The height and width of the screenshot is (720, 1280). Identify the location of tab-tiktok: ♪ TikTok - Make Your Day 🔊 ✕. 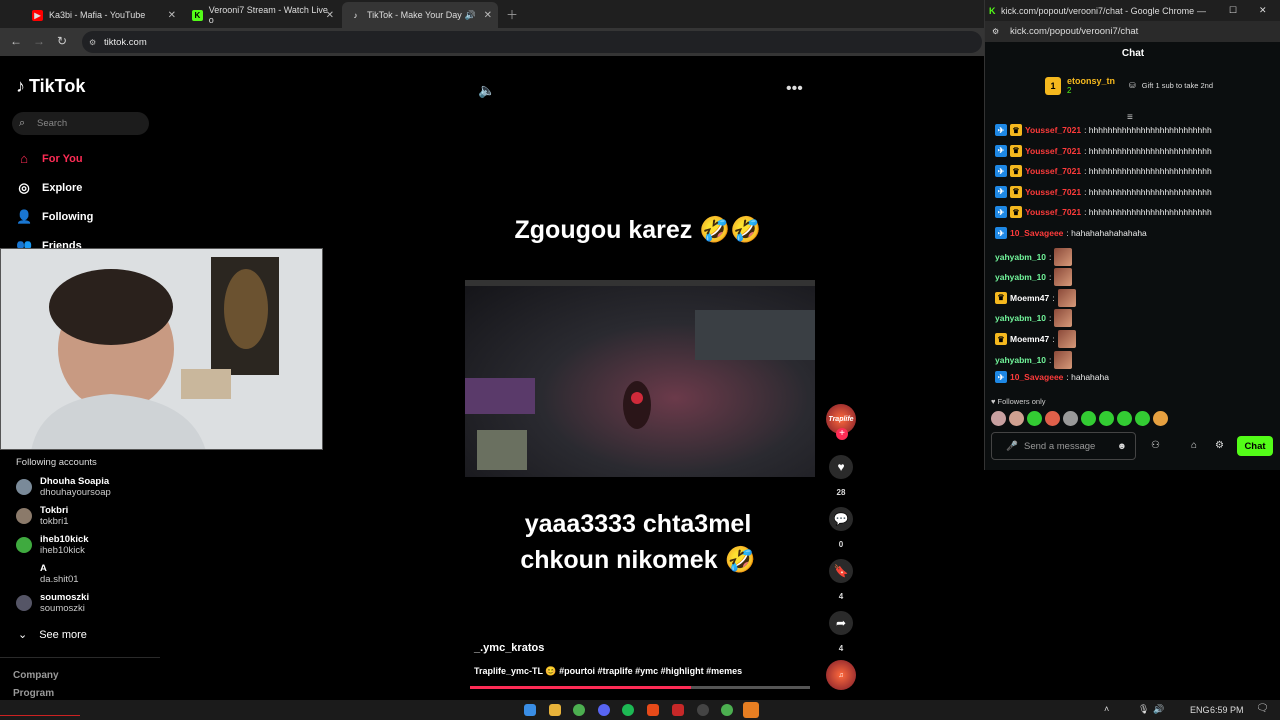
(420, 15).